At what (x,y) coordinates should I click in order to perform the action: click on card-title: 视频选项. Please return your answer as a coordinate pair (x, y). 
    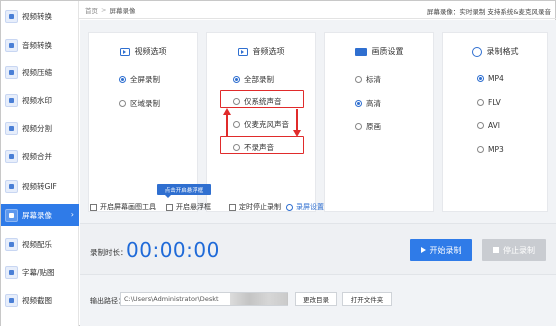
    Looking at the image, I should click on (143, 51).